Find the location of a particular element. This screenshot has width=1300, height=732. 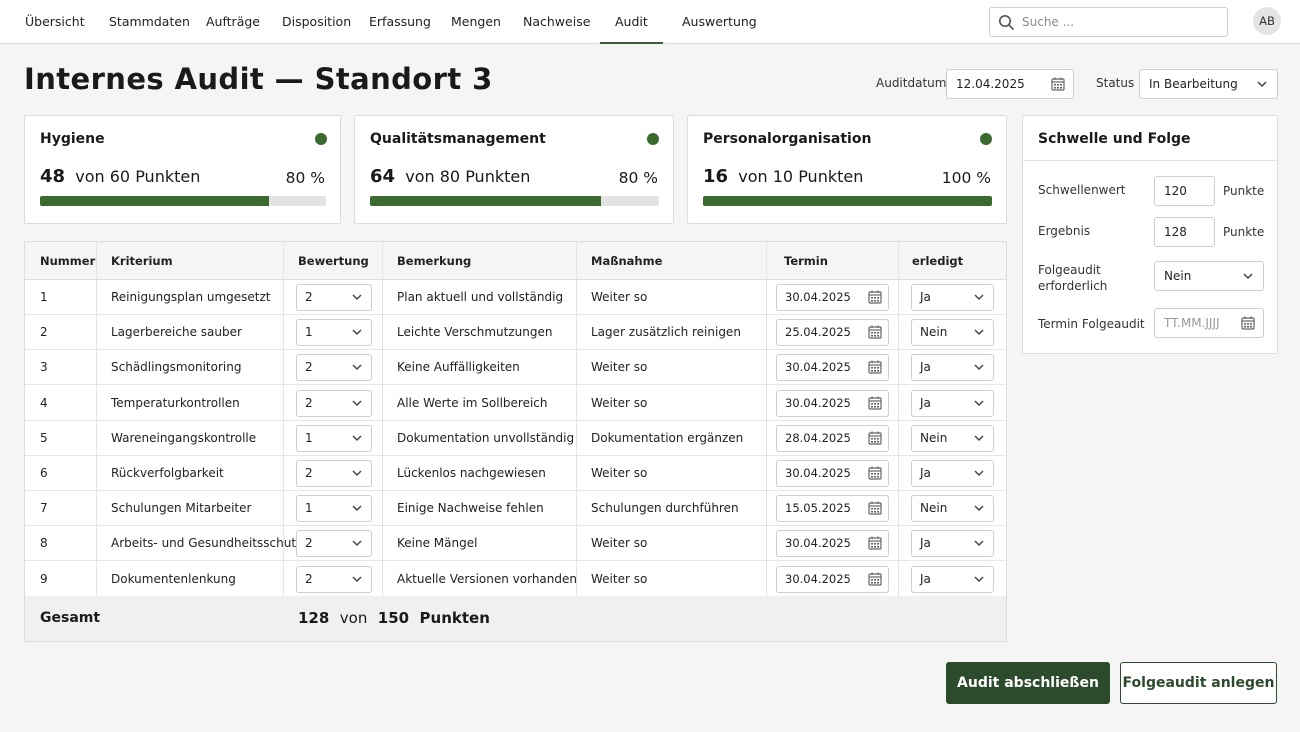

result-field: 128 is located at coordinates (1184, 232).